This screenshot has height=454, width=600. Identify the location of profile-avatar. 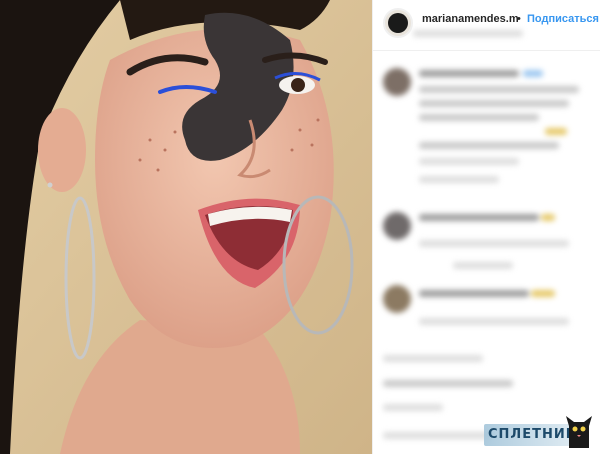
(398, 23).